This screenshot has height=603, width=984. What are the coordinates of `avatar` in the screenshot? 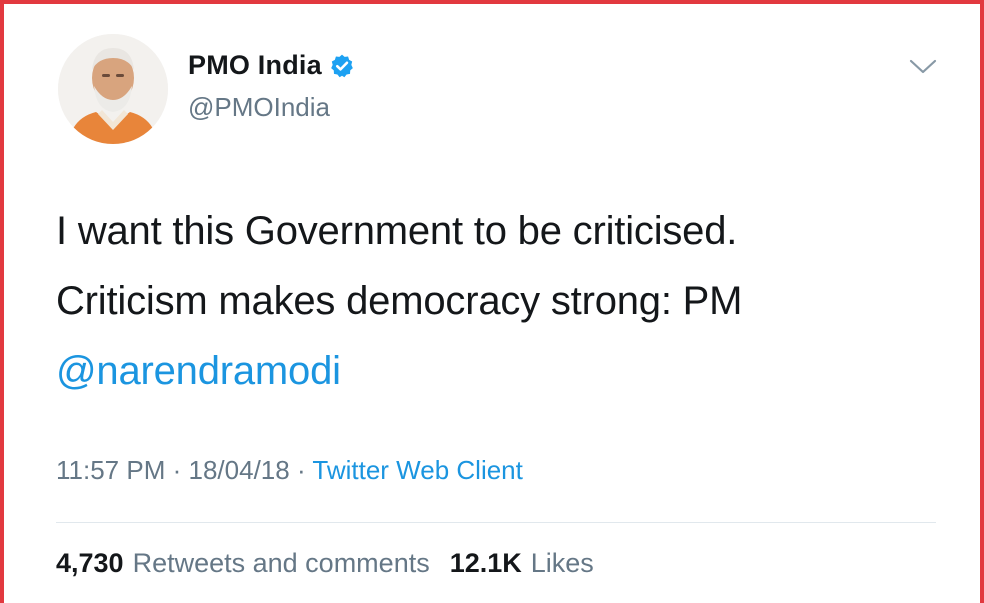 It's located at (113, 89).